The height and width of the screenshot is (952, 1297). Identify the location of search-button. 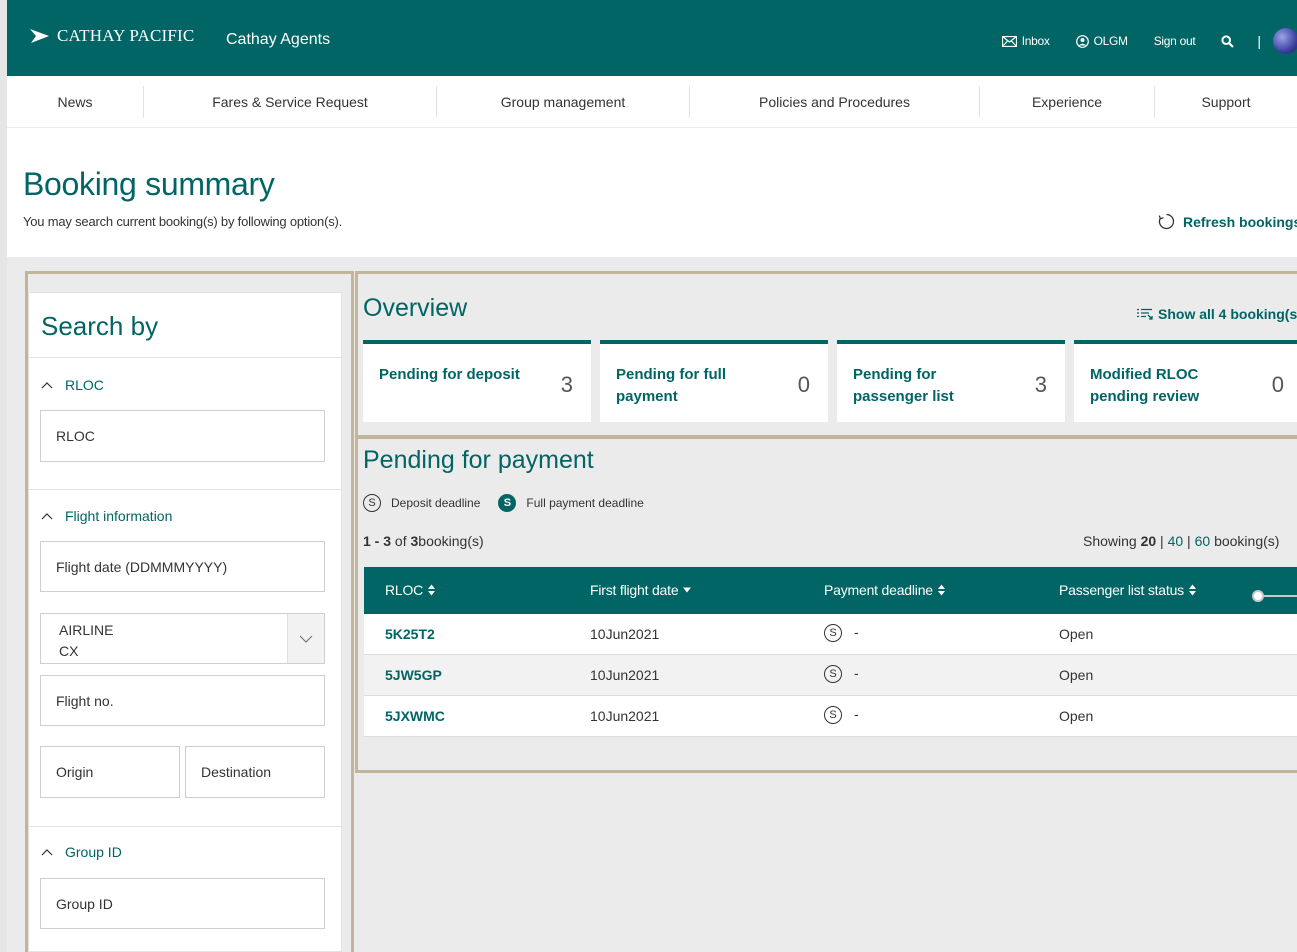
(1230, 41).